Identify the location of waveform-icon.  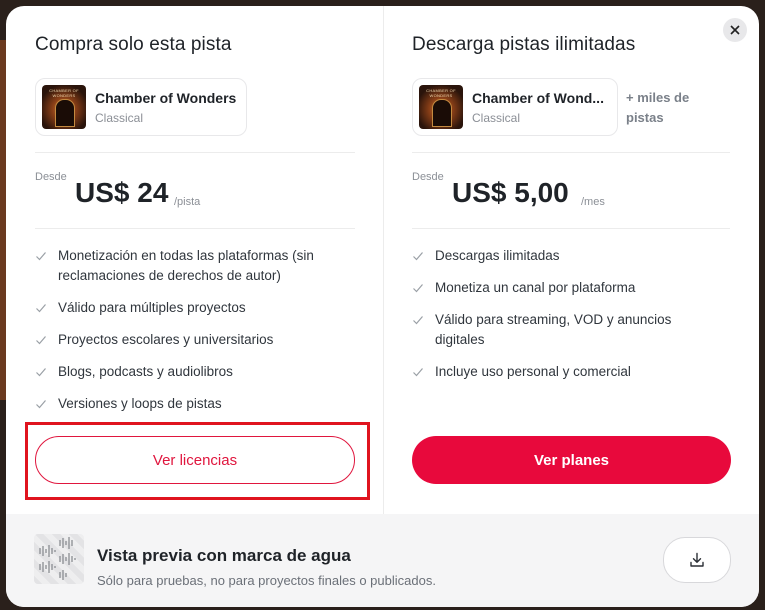
(57, 558).